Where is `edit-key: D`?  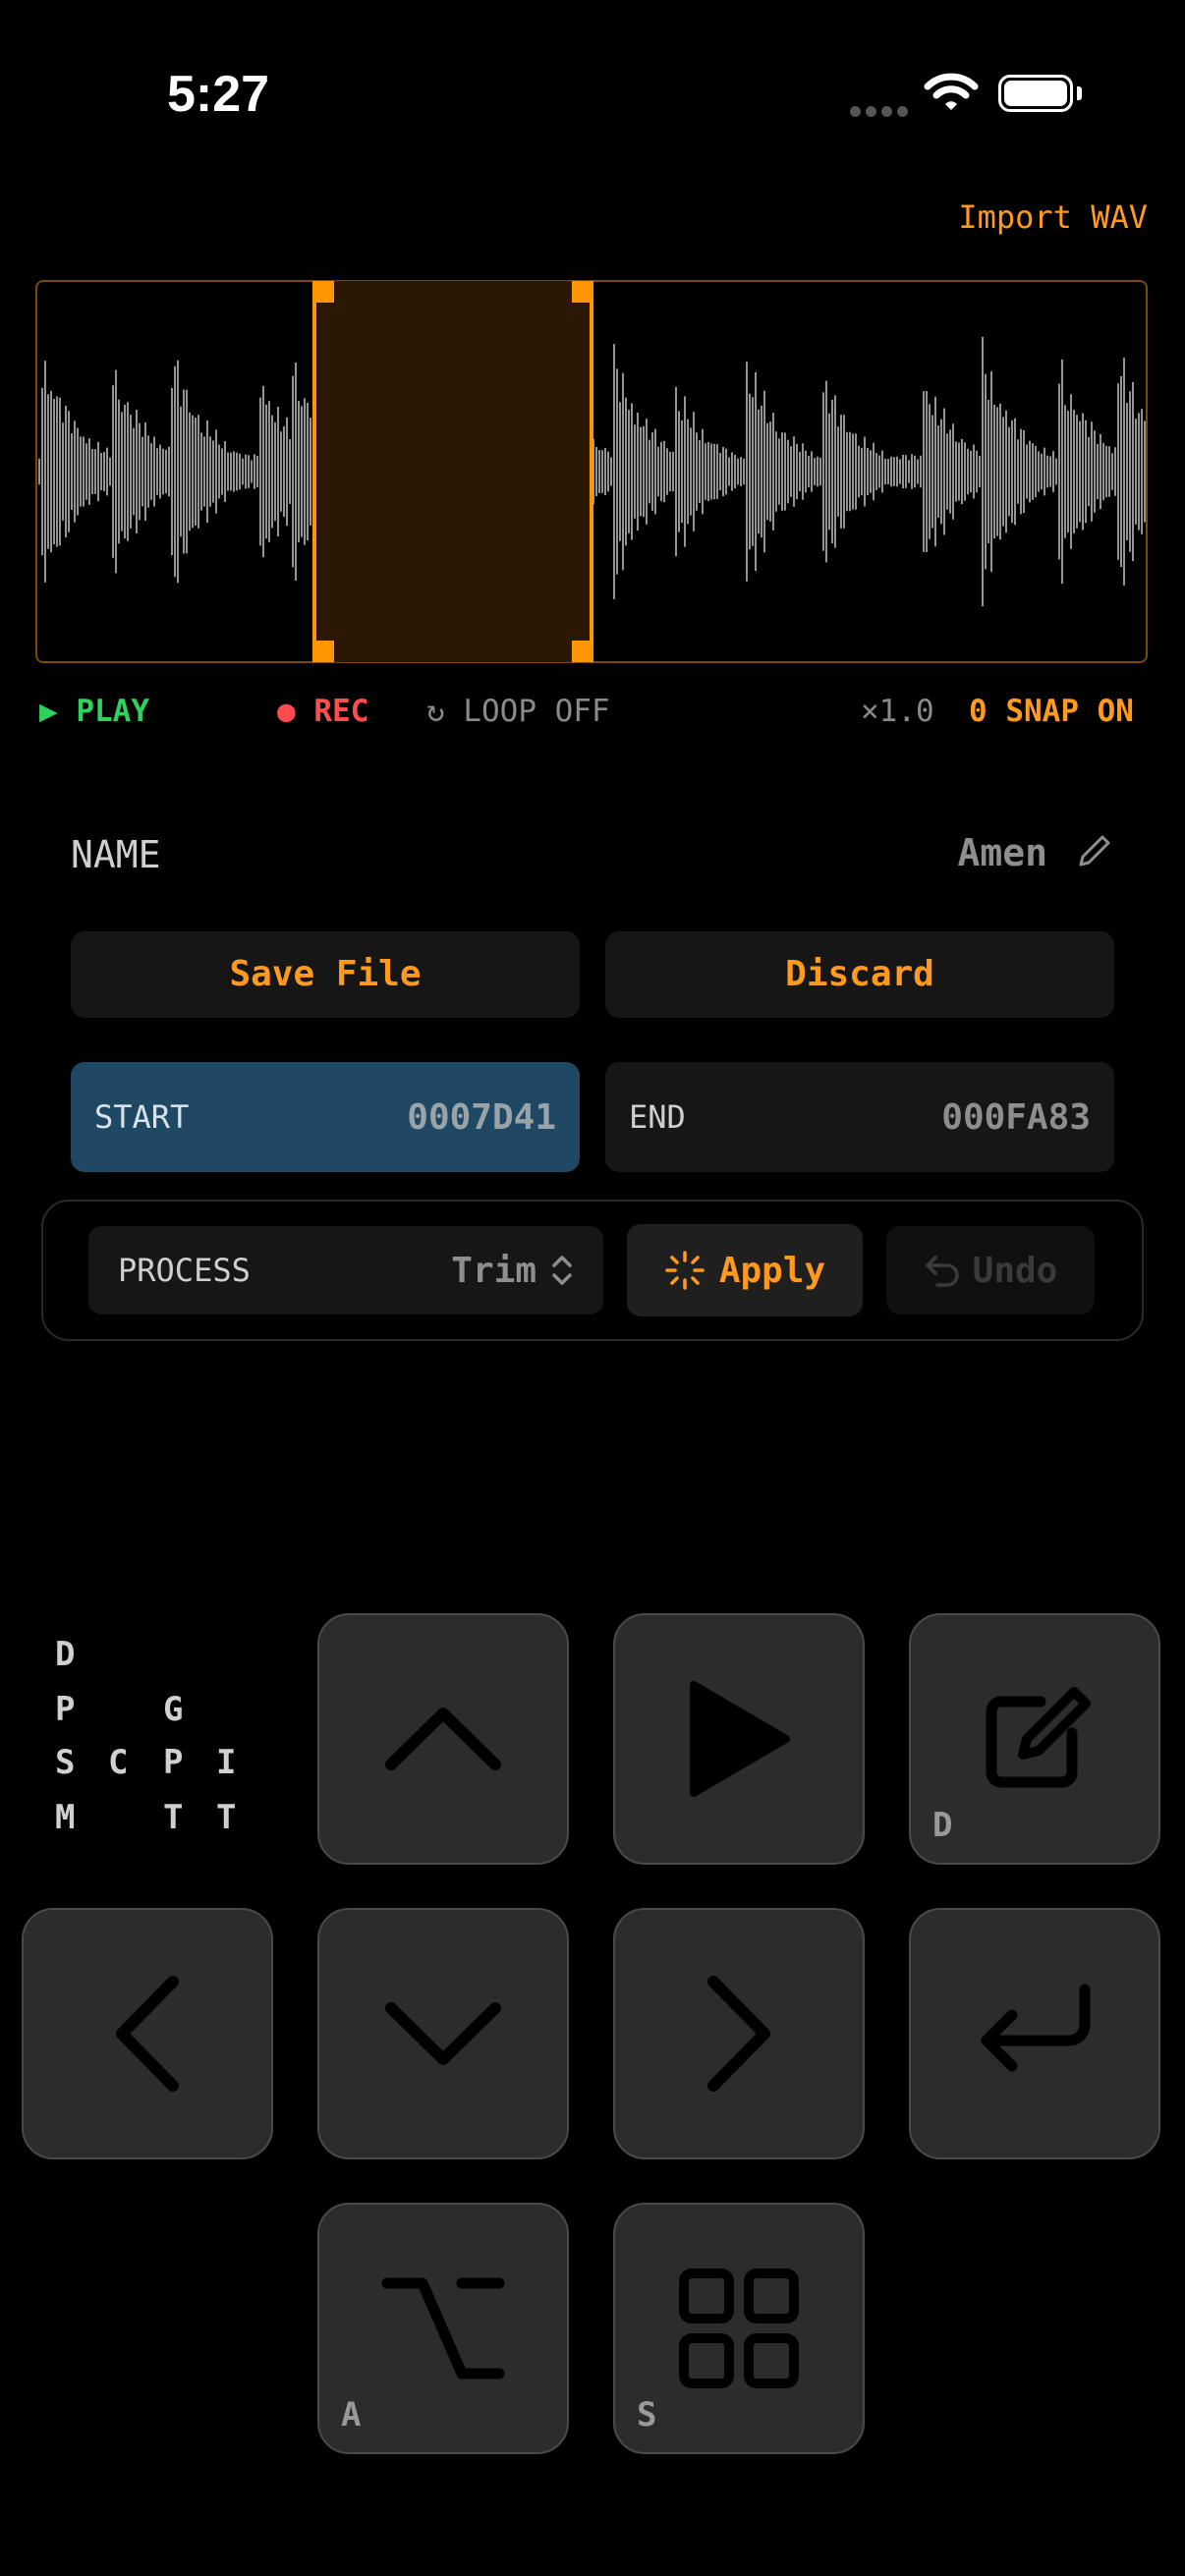 edit-key: D is located at coordinates (1034, 1739).